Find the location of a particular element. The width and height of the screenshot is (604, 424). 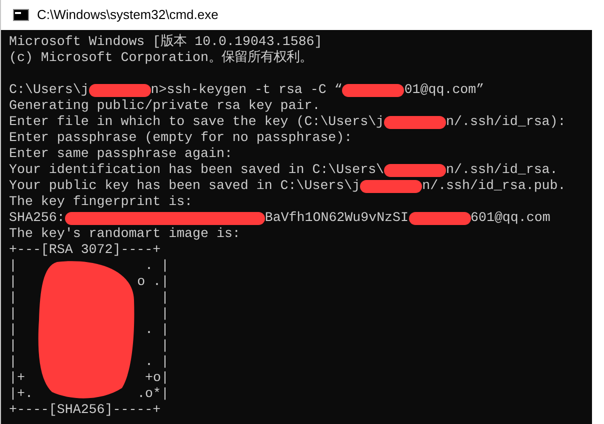

console-text: n/.ssh/id_rsa): is located at coordinates (506, 122).